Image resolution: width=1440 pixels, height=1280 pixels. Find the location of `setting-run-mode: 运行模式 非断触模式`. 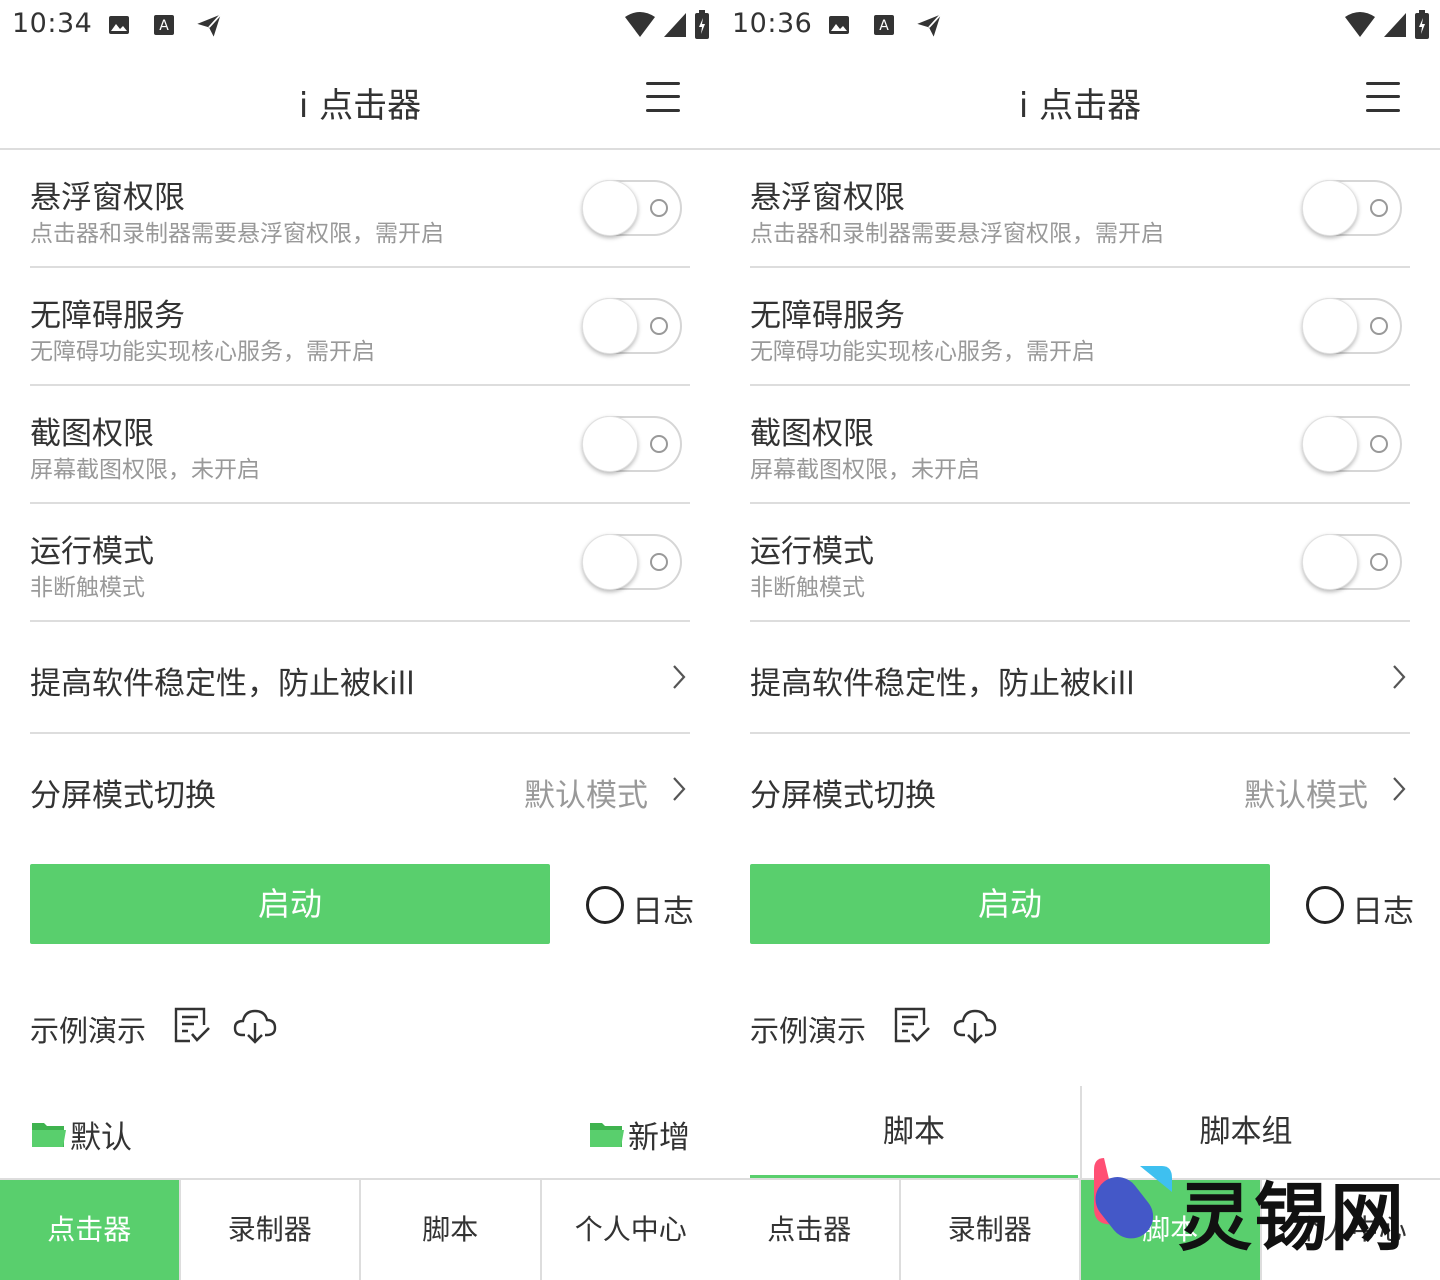

setting-run-mode: 运行模式 非断触模式 is located at coordinates (1080, 563).